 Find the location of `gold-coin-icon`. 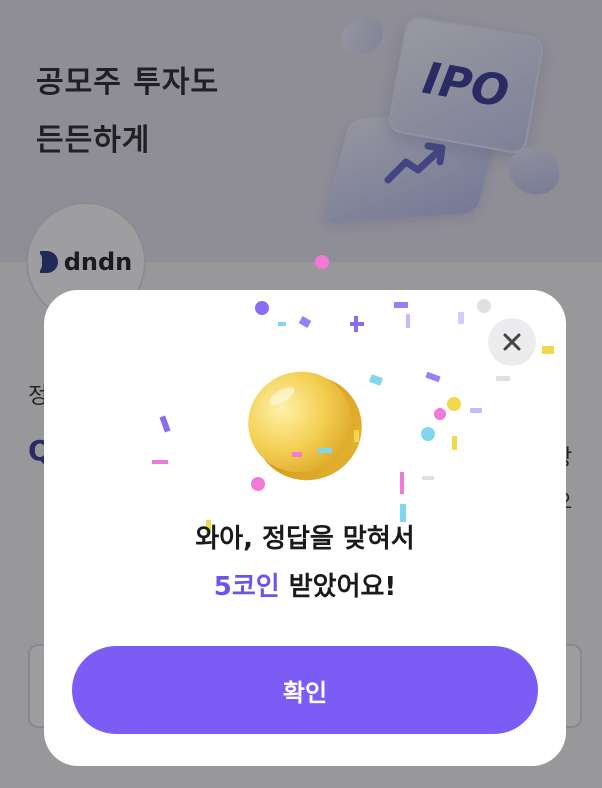

gold-coin-icon is located at coordinates (305, 426).